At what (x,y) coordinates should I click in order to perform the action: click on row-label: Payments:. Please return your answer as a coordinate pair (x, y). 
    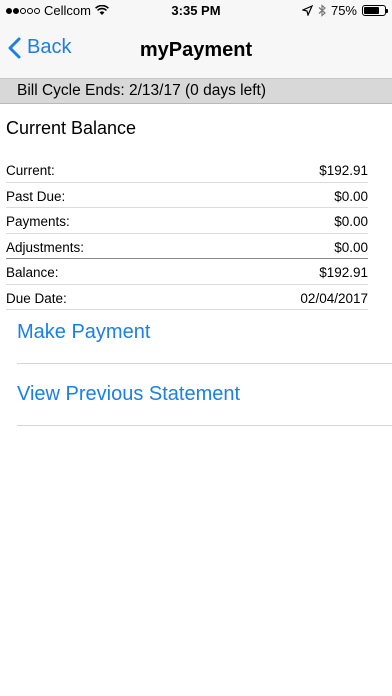
    Looking at the image, I should click on (38, 221).